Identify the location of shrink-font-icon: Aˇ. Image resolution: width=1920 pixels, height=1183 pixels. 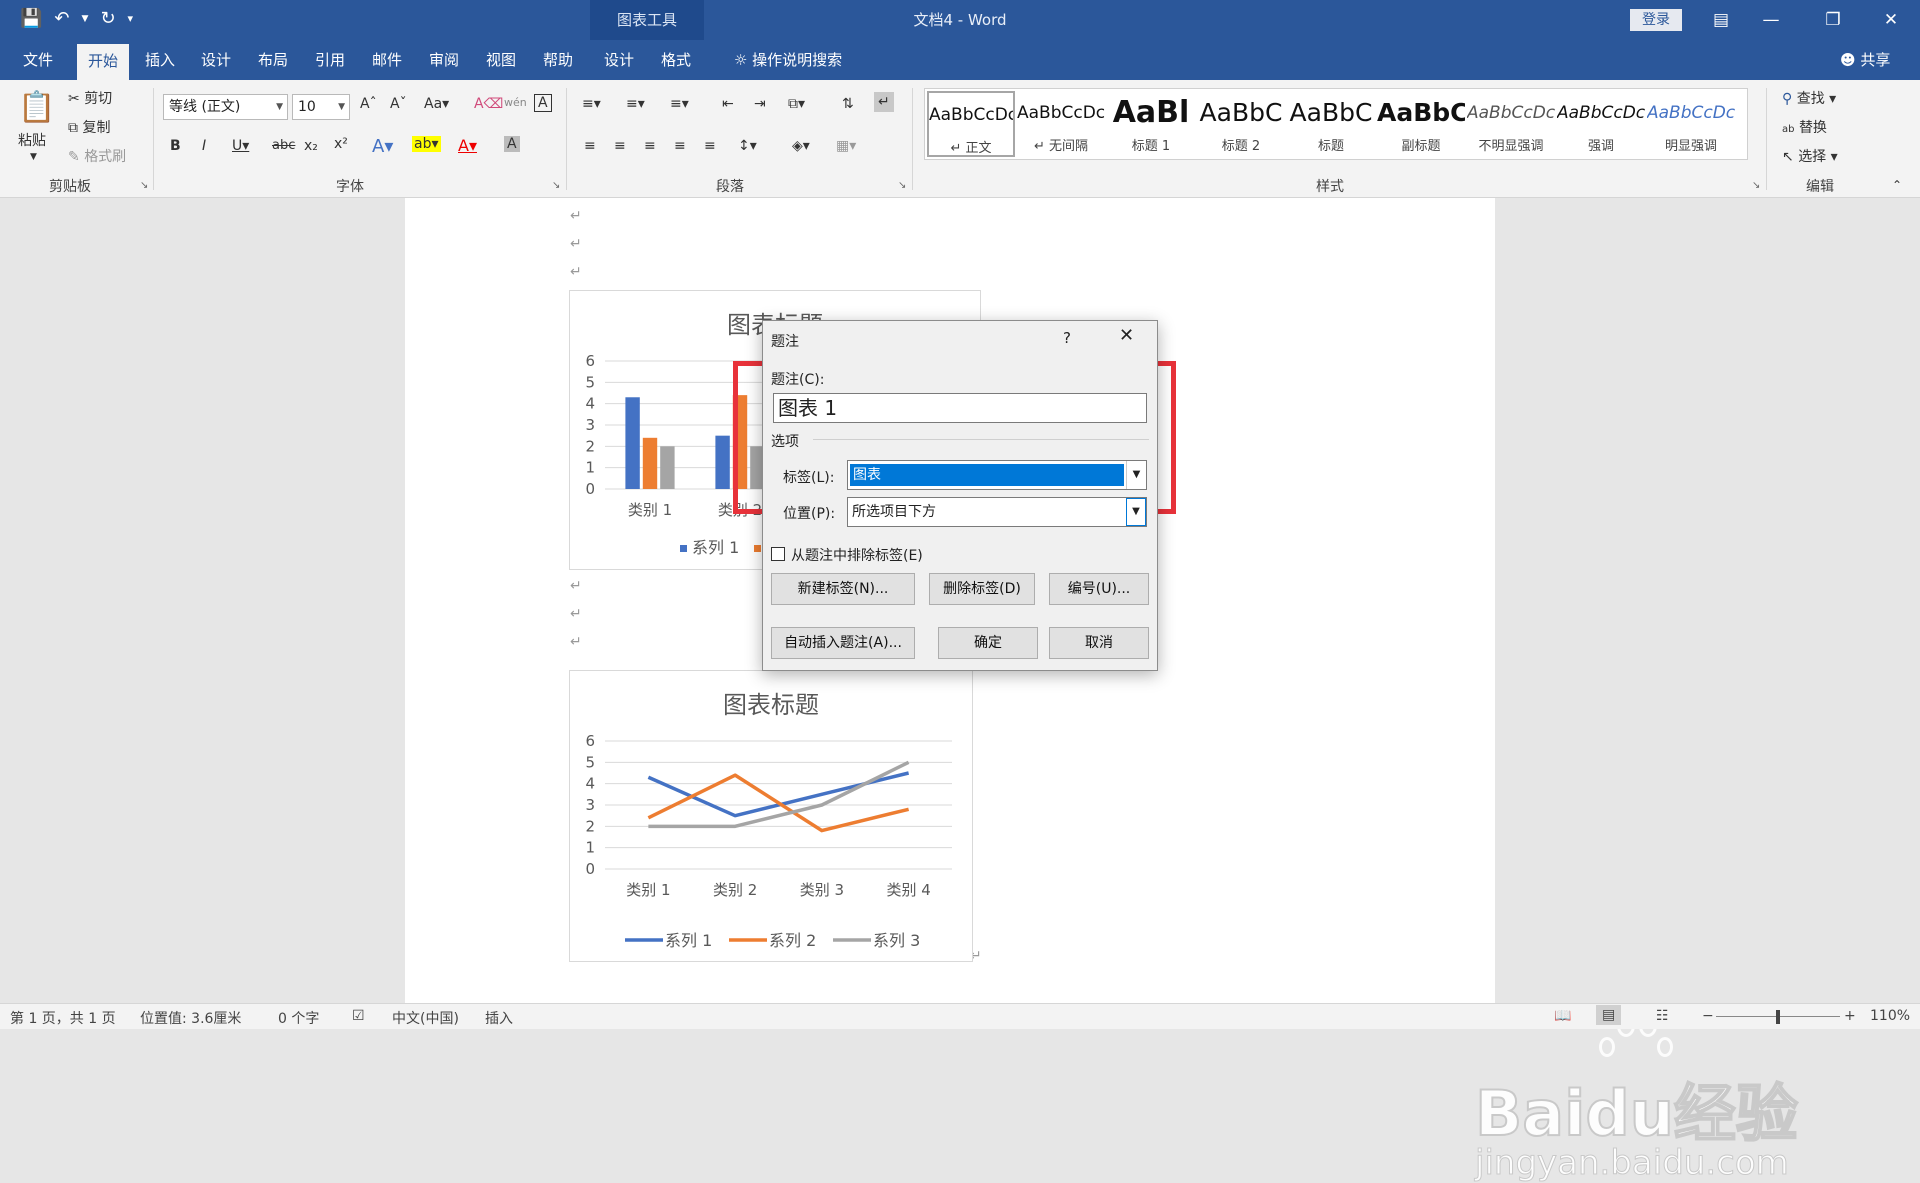
(398, 104).